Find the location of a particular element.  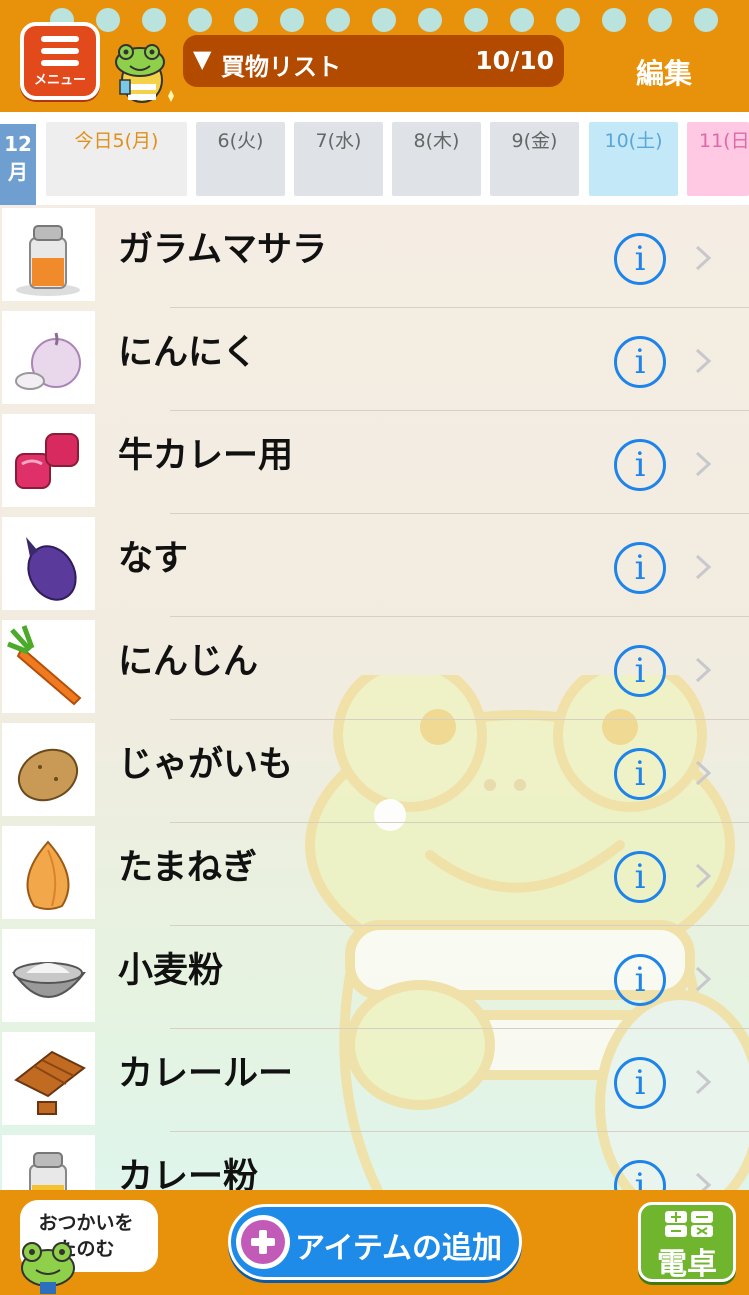

edit-button: 編集 is located at coordinates (664, 72).